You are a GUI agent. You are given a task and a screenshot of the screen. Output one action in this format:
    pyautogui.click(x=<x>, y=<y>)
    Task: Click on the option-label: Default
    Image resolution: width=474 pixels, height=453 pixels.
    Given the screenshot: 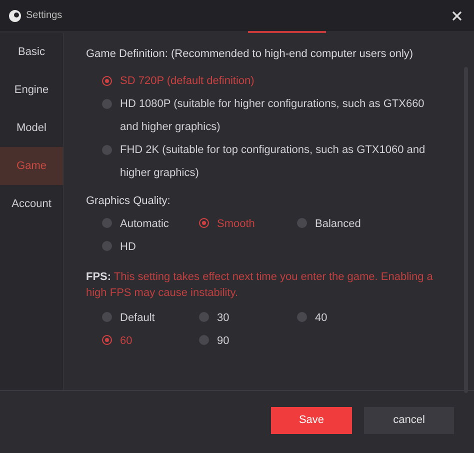 What is the action you would take?
    pyautogui.click(x=137, y=318)
    